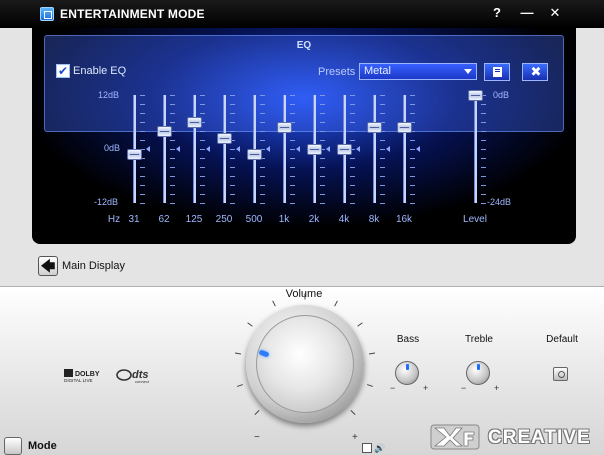 Image resolution: width=604 pixels, height=455 pixels. I want to click on main-display-button: 🡄, so click(48, 266).